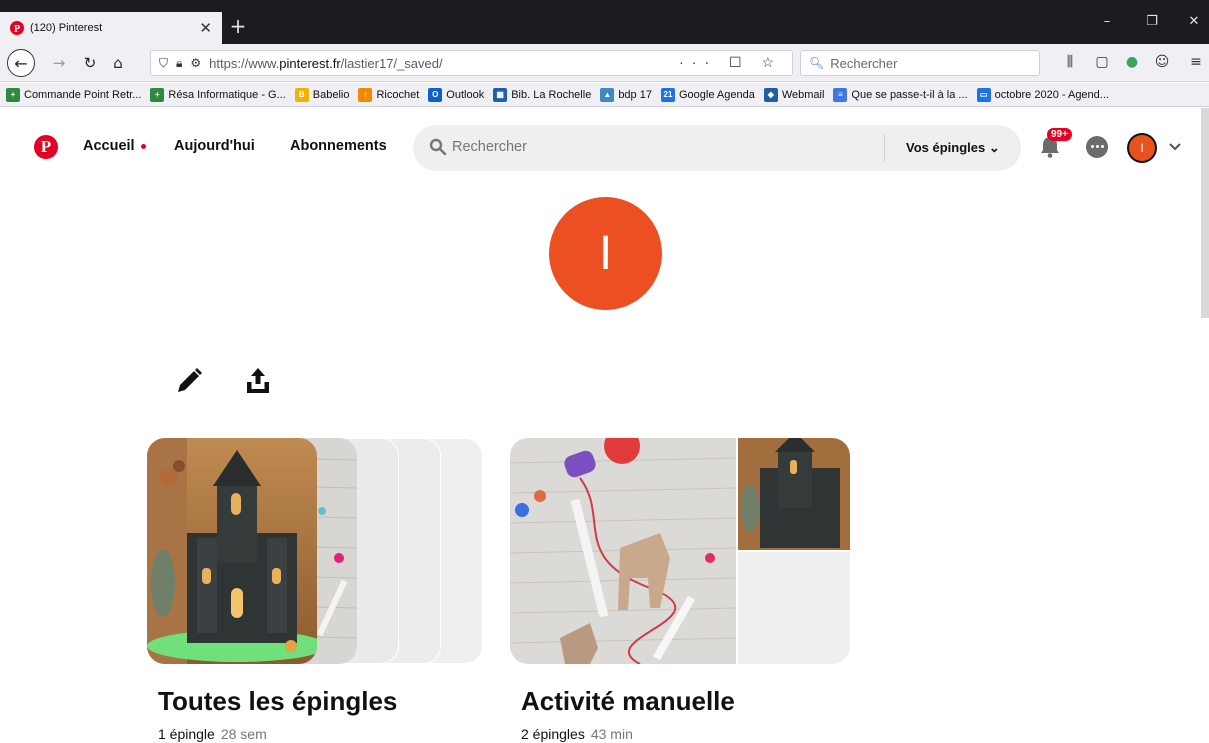  Describe the element at coordinates (46, 147) in the screenshot. I see `pinterest-logo-icon: P` at that location.